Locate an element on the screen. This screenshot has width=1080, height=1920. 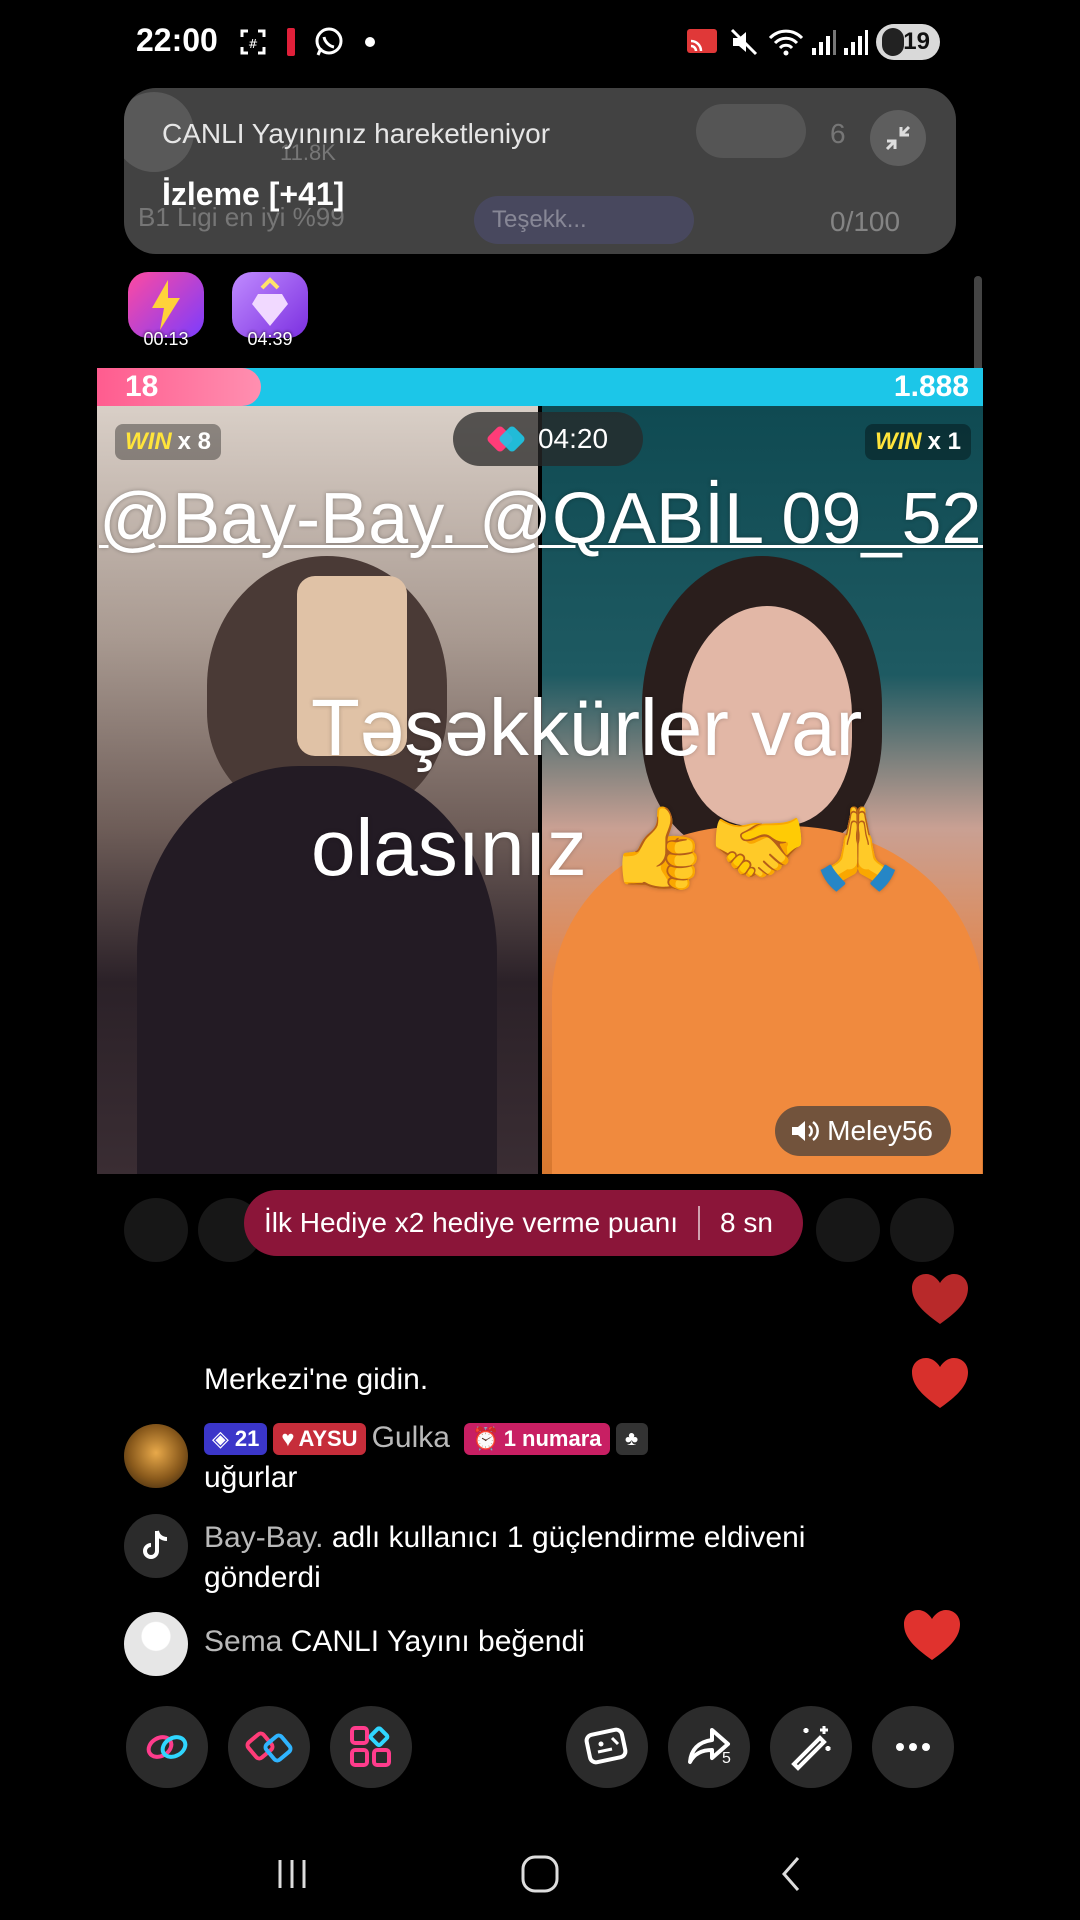
chat-username: Gulka is located at coordinates (411, 1437).